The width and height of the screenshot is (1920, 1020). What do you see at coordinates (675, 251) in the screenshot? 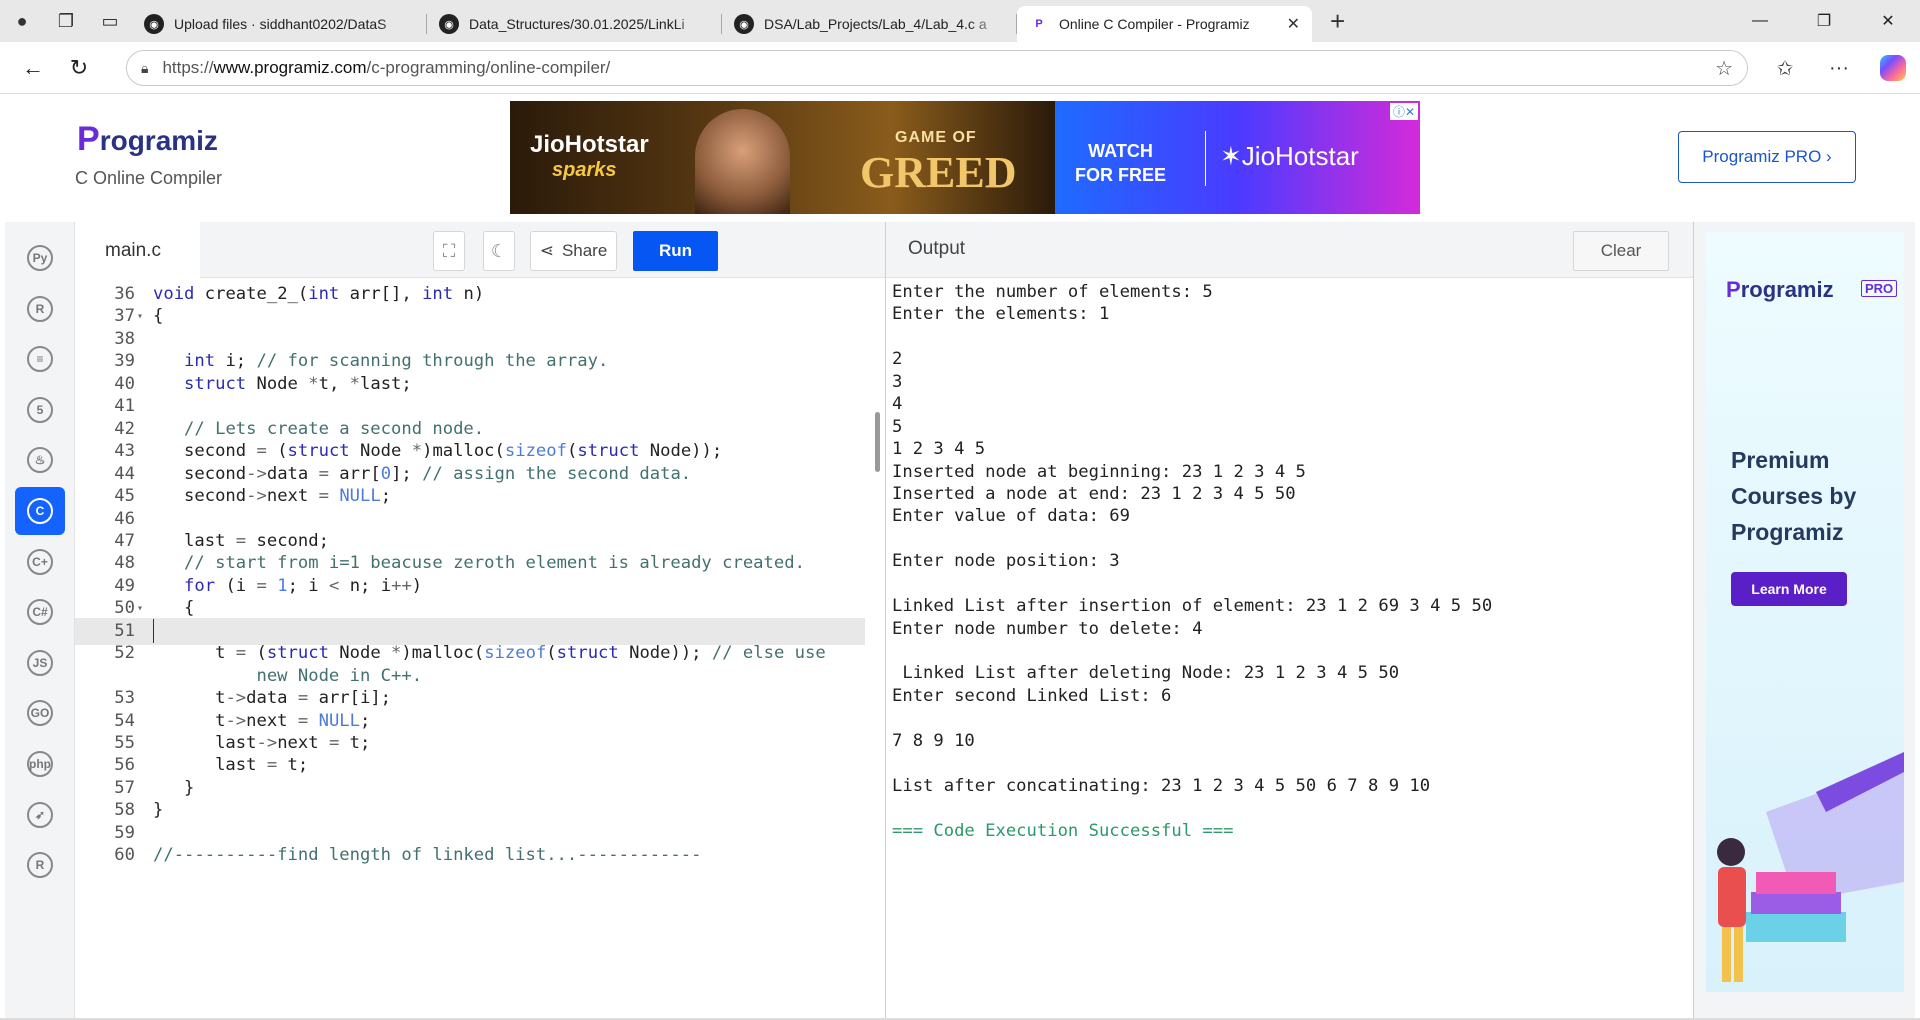
I see `run-button: Run` at bounding box center [675, 251].